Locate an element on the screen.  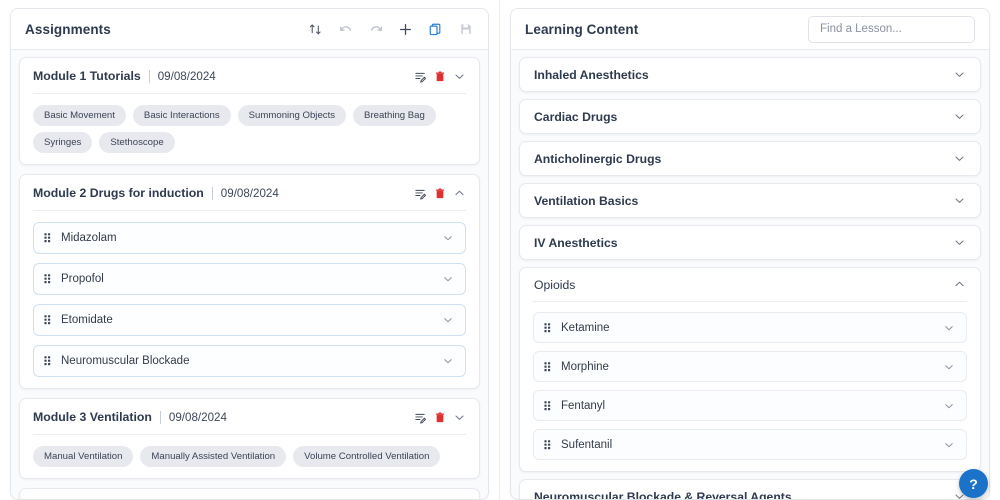
add-icon is located at coordinates (405, 29).